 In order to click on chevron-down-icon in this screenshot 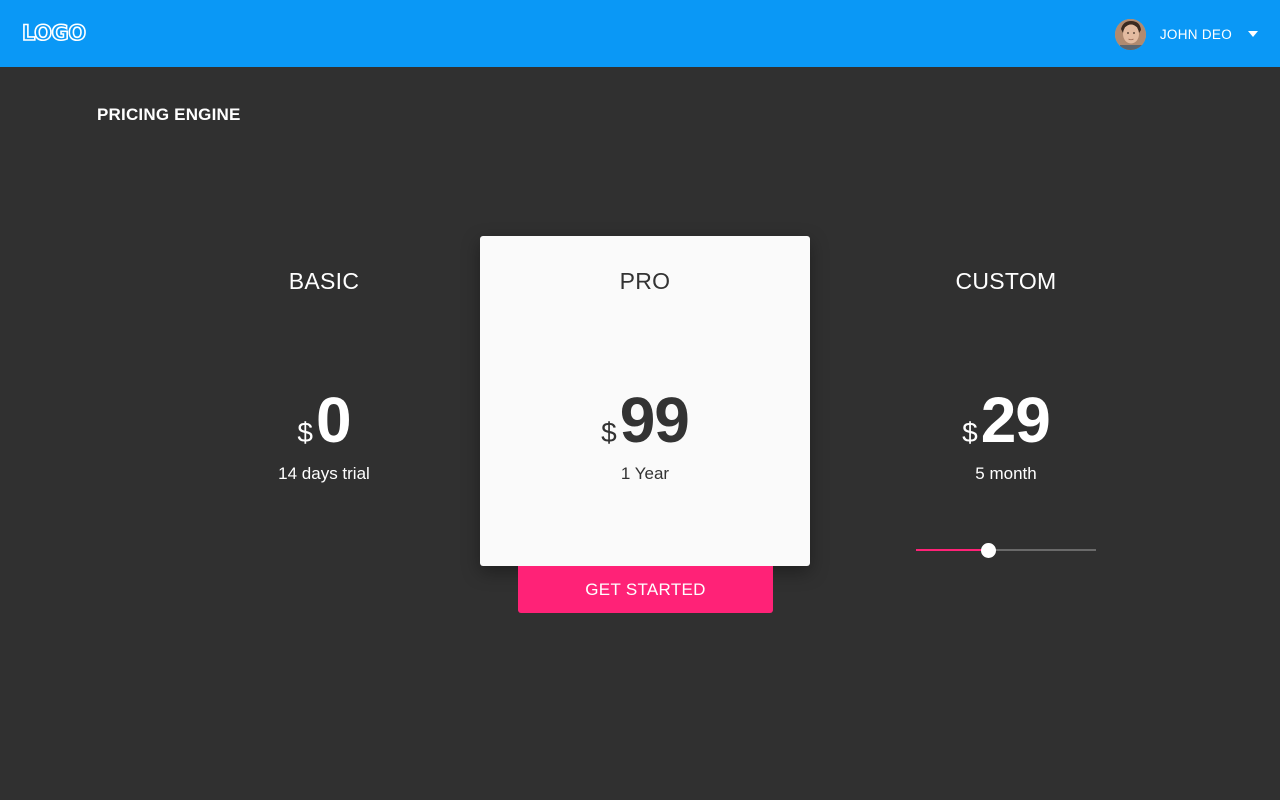, I will do `click(1253, 34)`.